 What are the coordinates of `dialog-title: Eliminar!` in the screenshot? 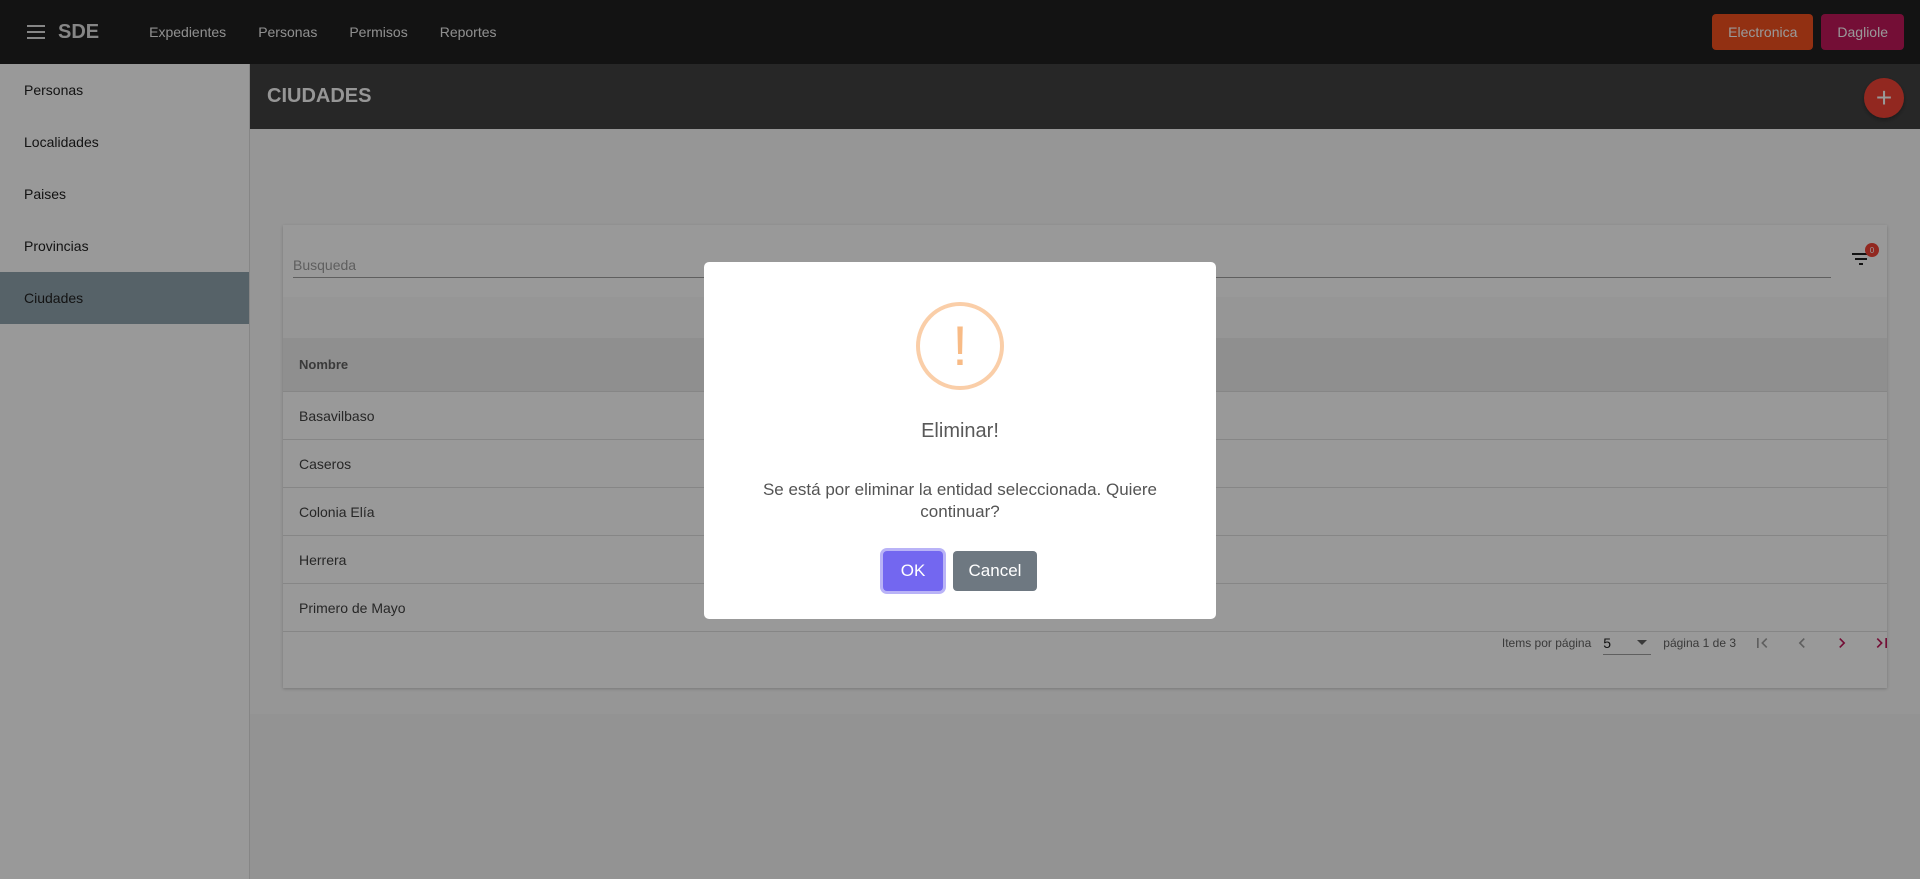 It's located at (960, 431).